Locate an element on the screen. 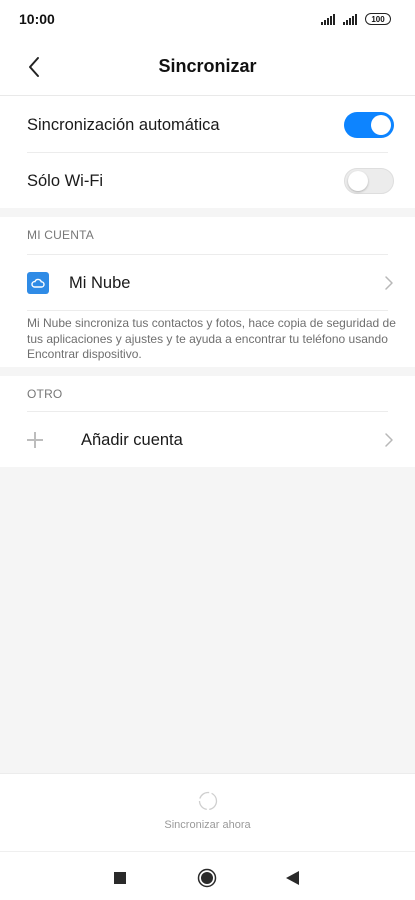 This screenshot has height=900, width=415. page-title: Sincronizar is located at coordinates (207, 66).